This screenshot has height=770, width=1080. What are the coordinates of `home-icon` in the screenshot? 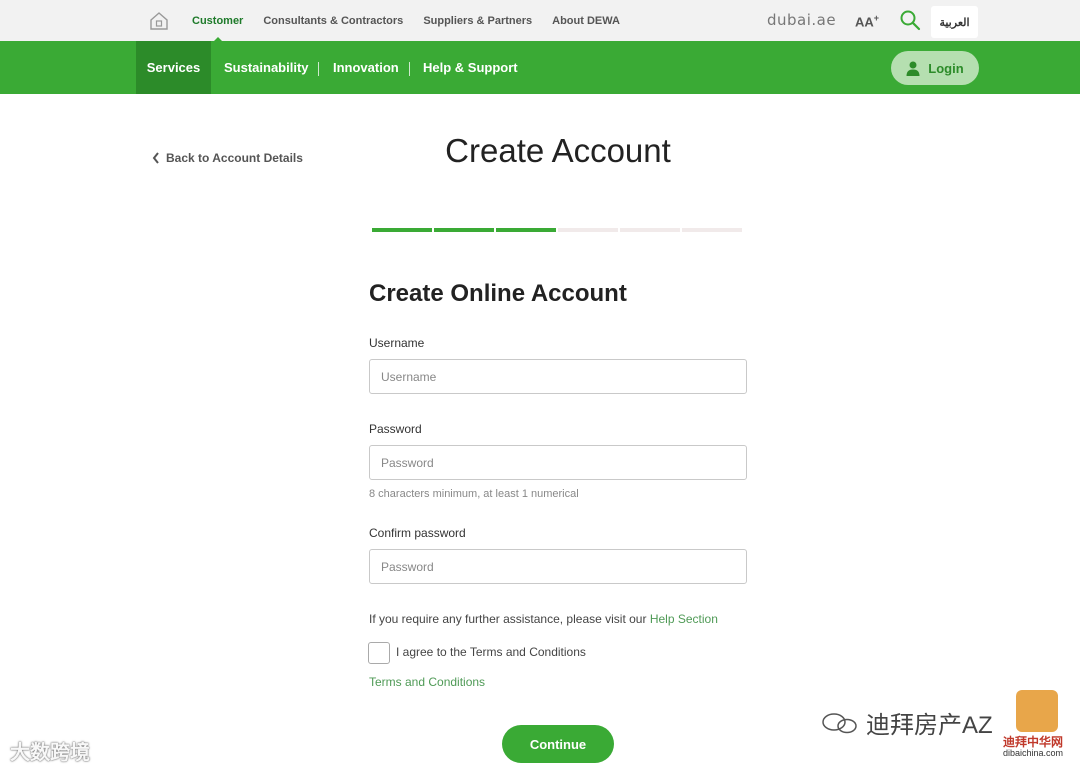 It's located at (159, 21).